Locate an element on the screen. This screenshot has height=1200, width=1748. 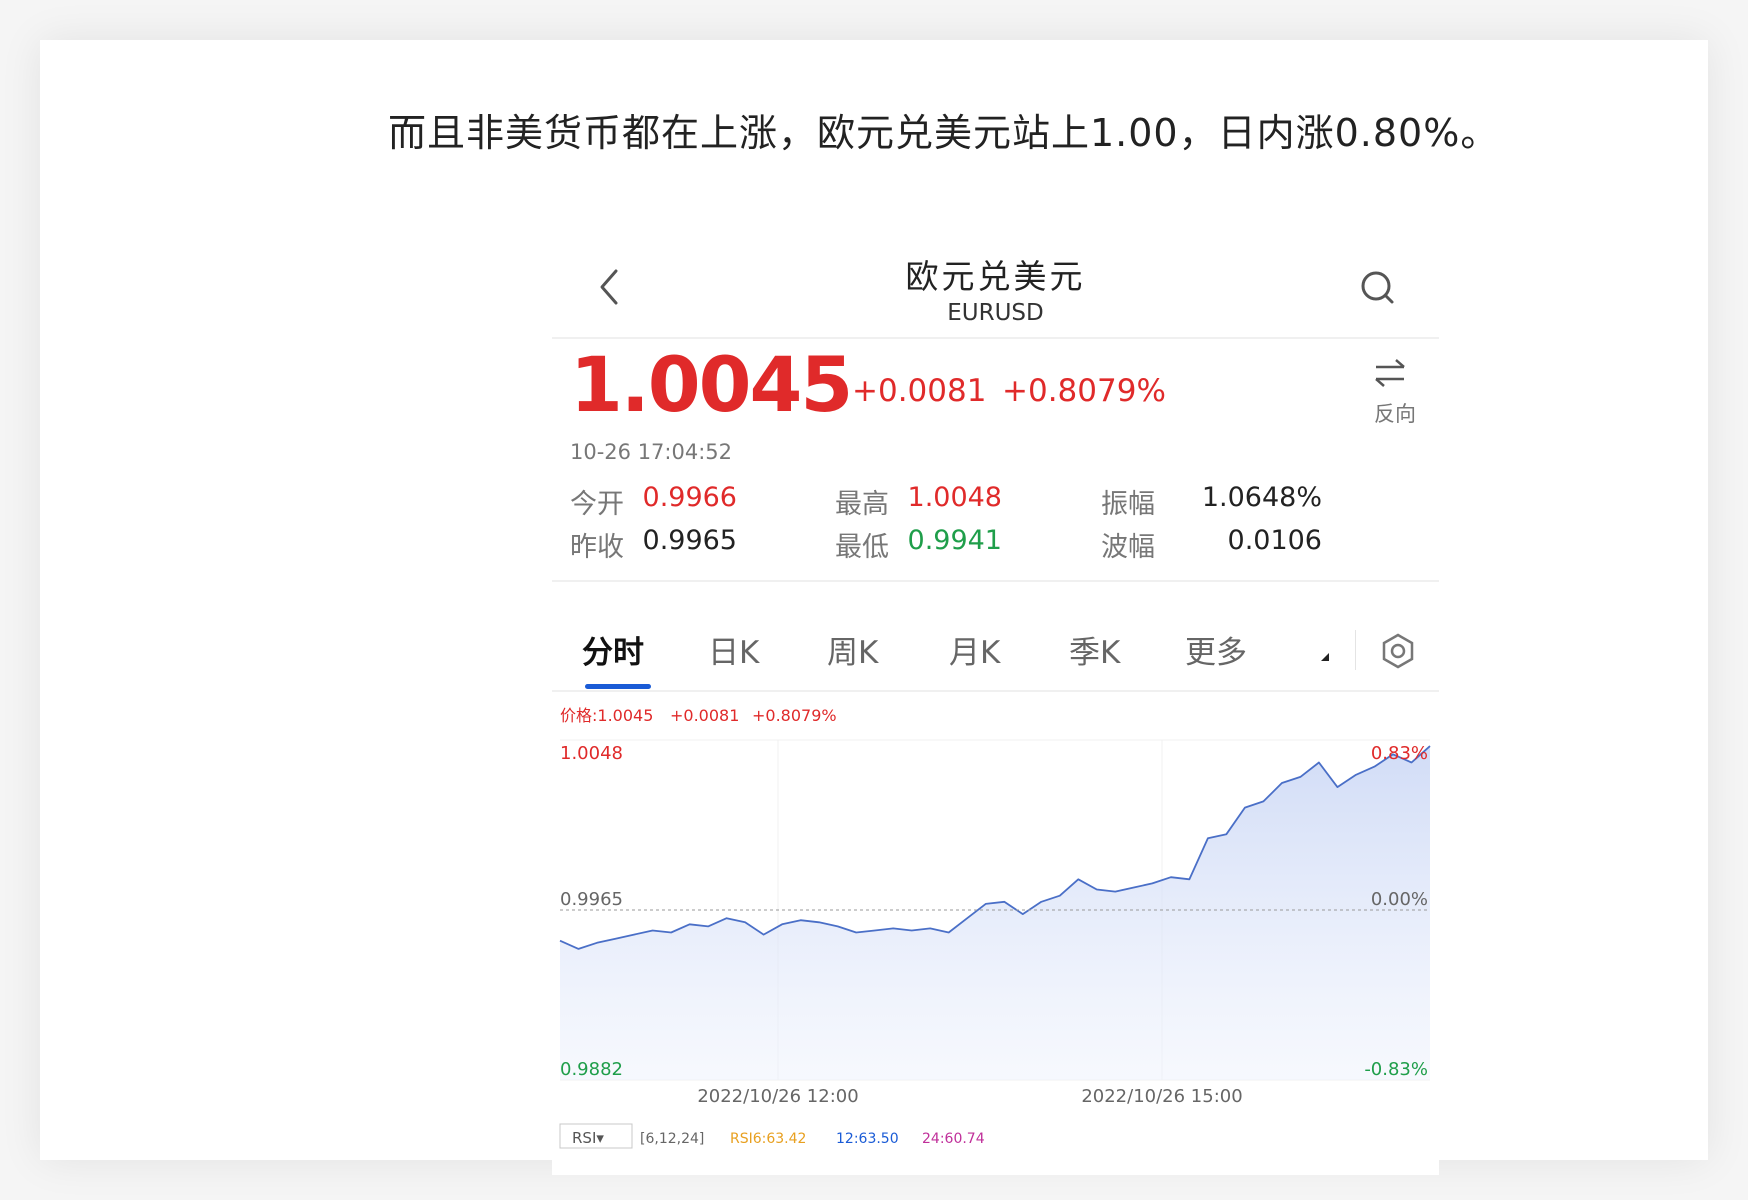
search-icon is located at coordinates (1378, 288).